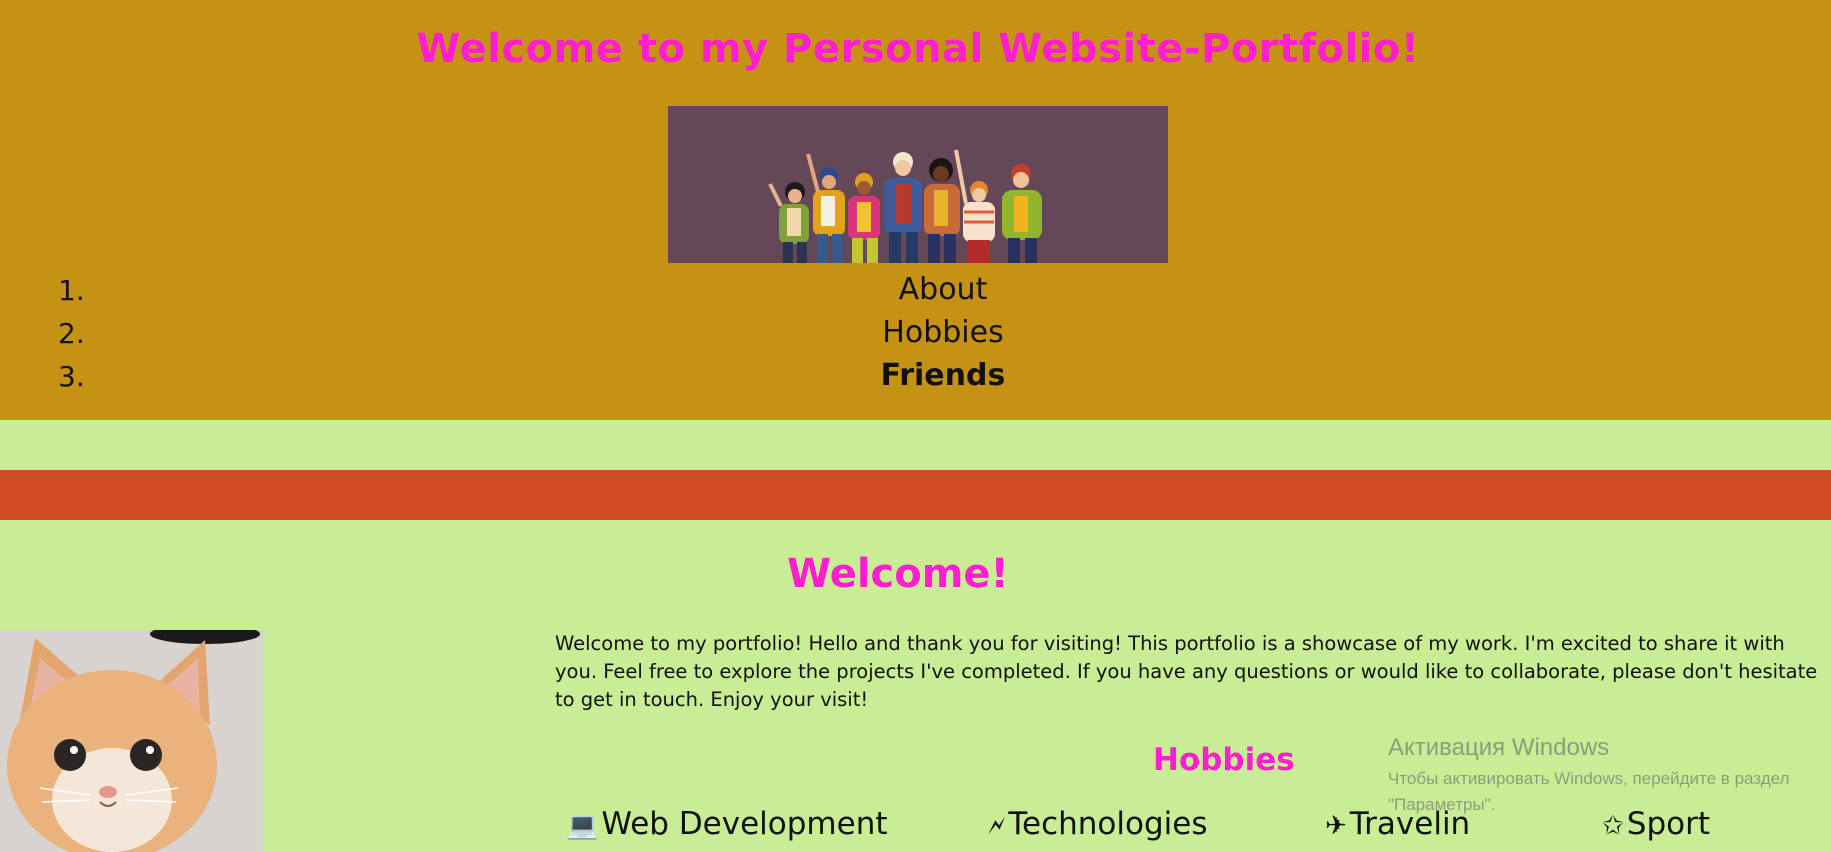 Image resolution: width=1831 pixels, height=852 pixels. I want to click on hobbies-heading: Hobbies, so click(1224, 760).